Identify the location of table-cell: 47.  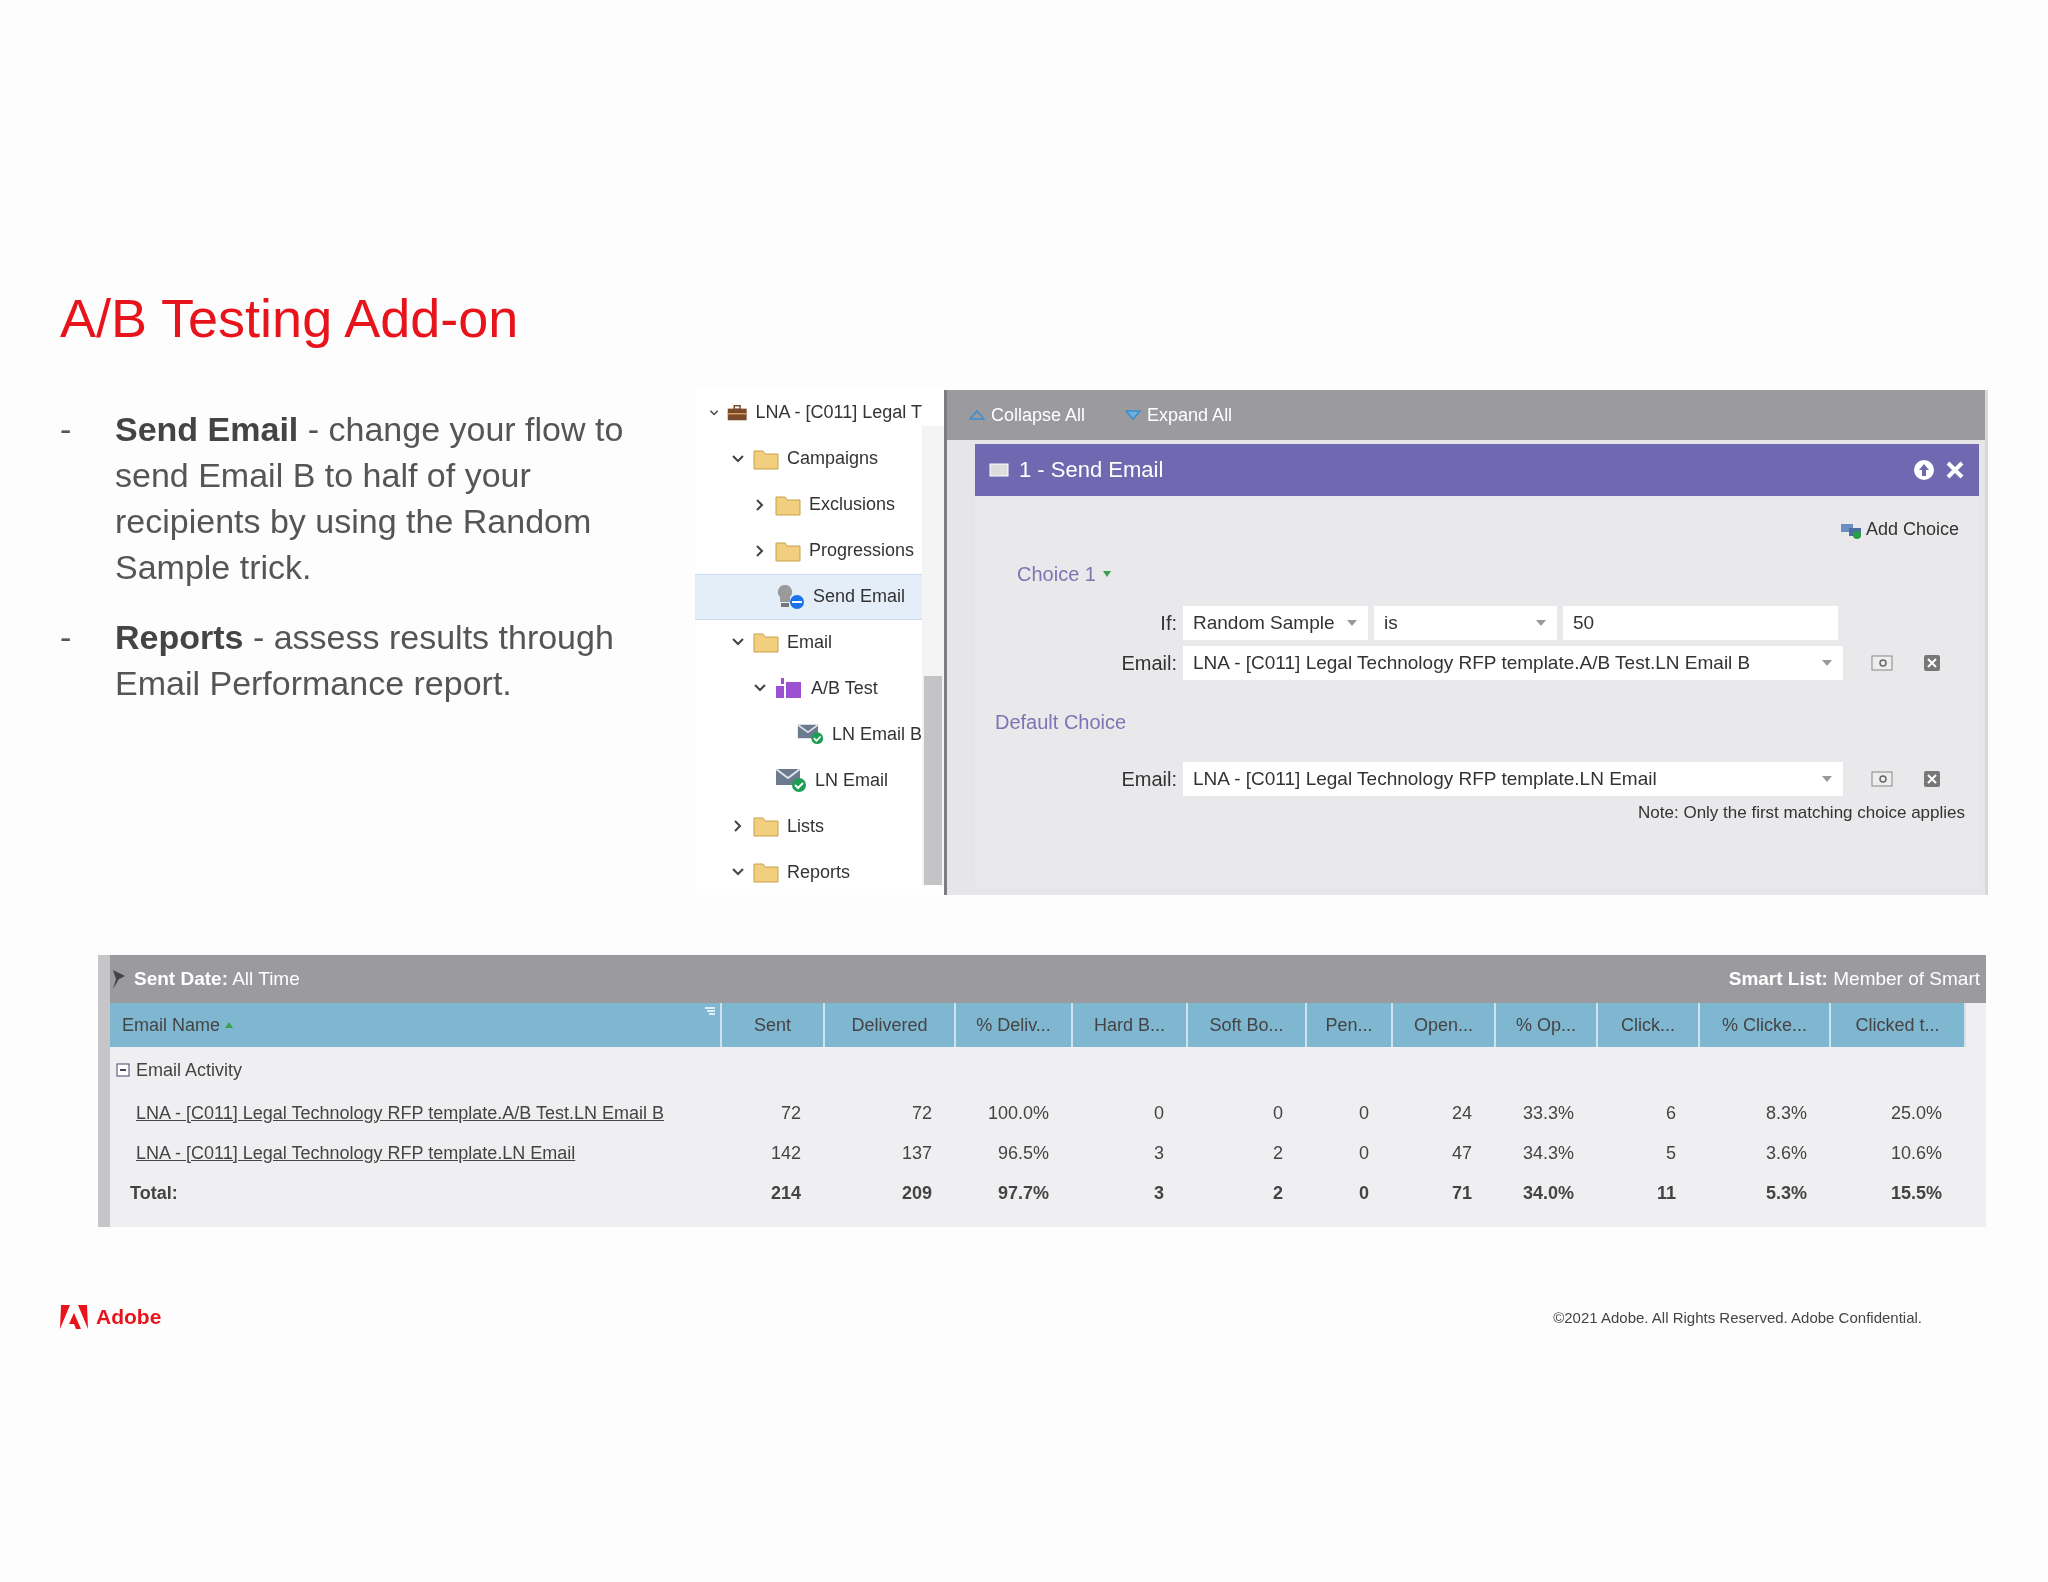
(1461, 1153).